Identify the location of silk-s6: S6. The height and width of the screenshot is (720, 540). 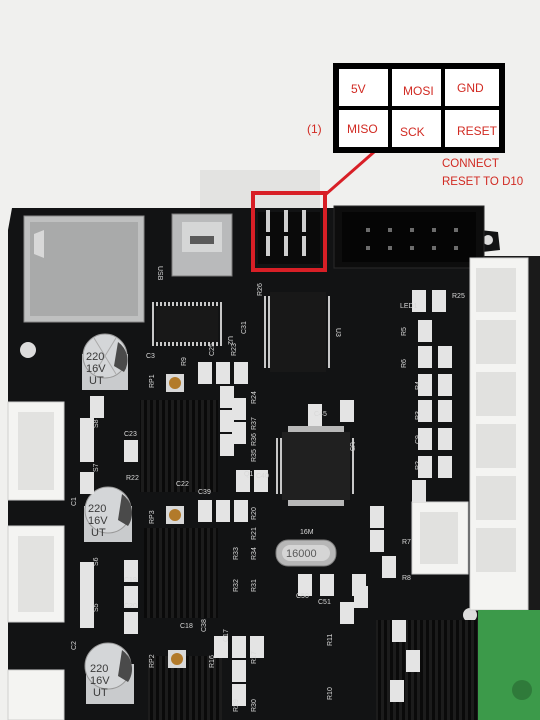
(96, 561).